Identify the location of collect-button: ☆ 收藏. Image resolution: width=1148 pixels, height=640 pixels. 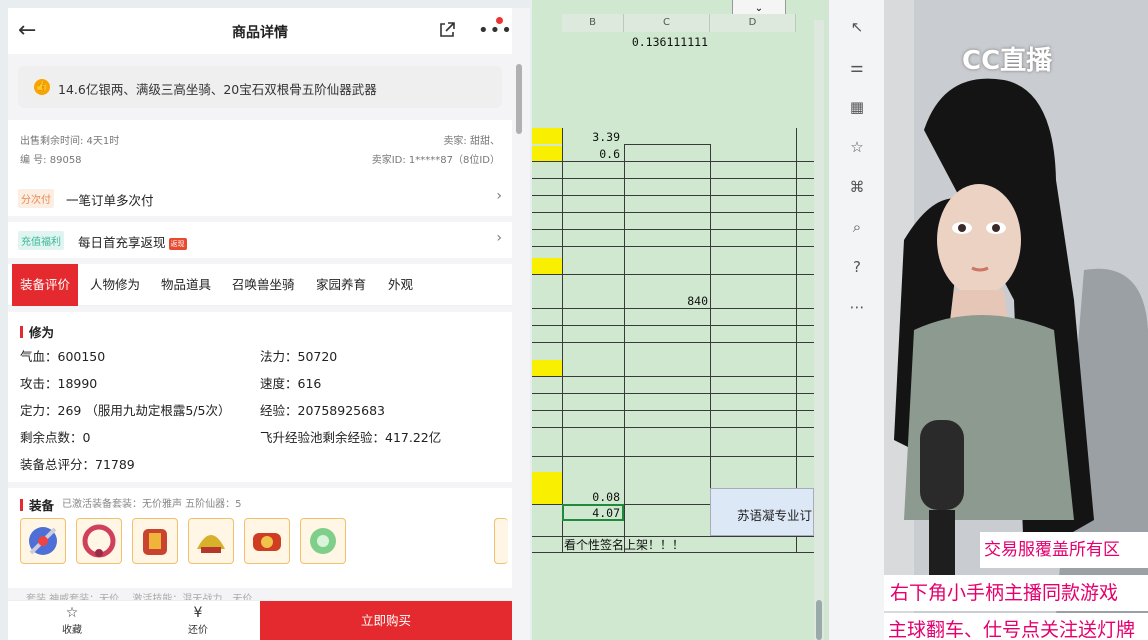
(72, 620).